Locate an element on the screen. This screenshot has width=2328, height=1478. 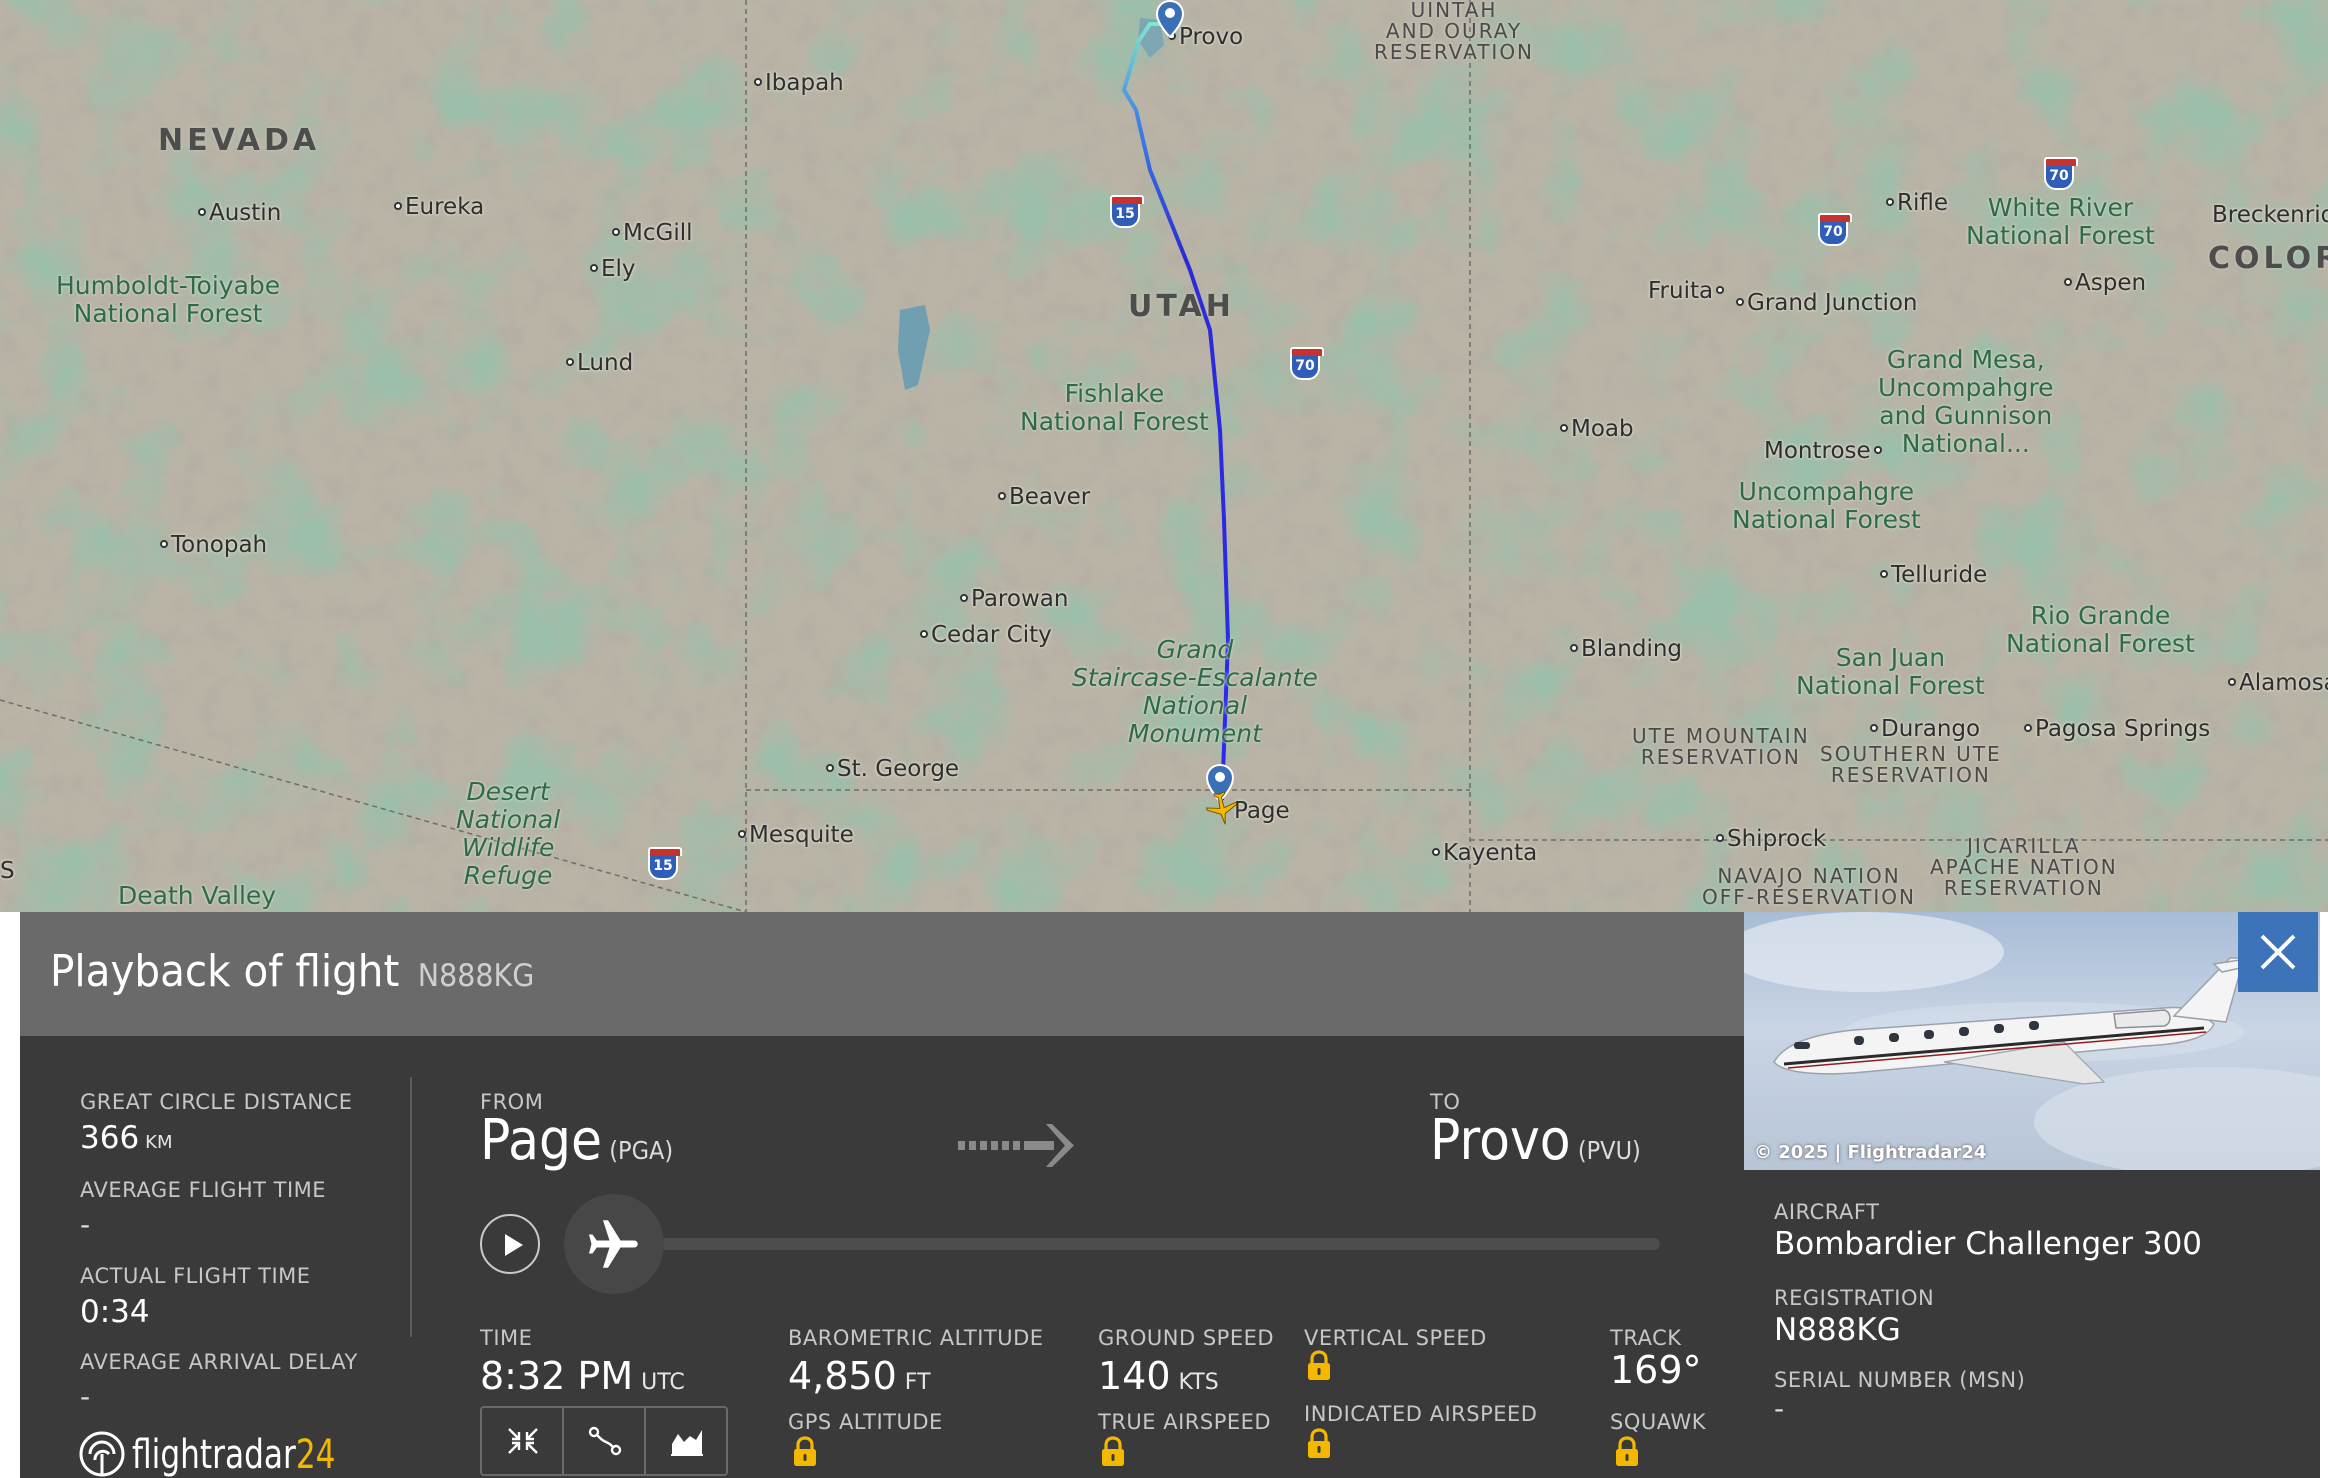
park-label-san-juan: San Juan National Forest is located at coordinates (1890, 671).